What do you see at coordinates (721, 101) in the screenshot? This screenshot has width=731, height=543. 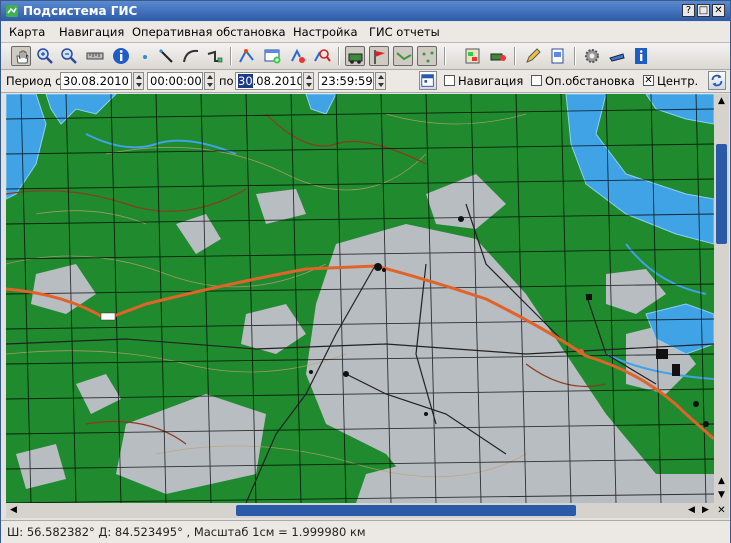 I see `scroll-up-button: ▲` at bounding box center [721, 101].